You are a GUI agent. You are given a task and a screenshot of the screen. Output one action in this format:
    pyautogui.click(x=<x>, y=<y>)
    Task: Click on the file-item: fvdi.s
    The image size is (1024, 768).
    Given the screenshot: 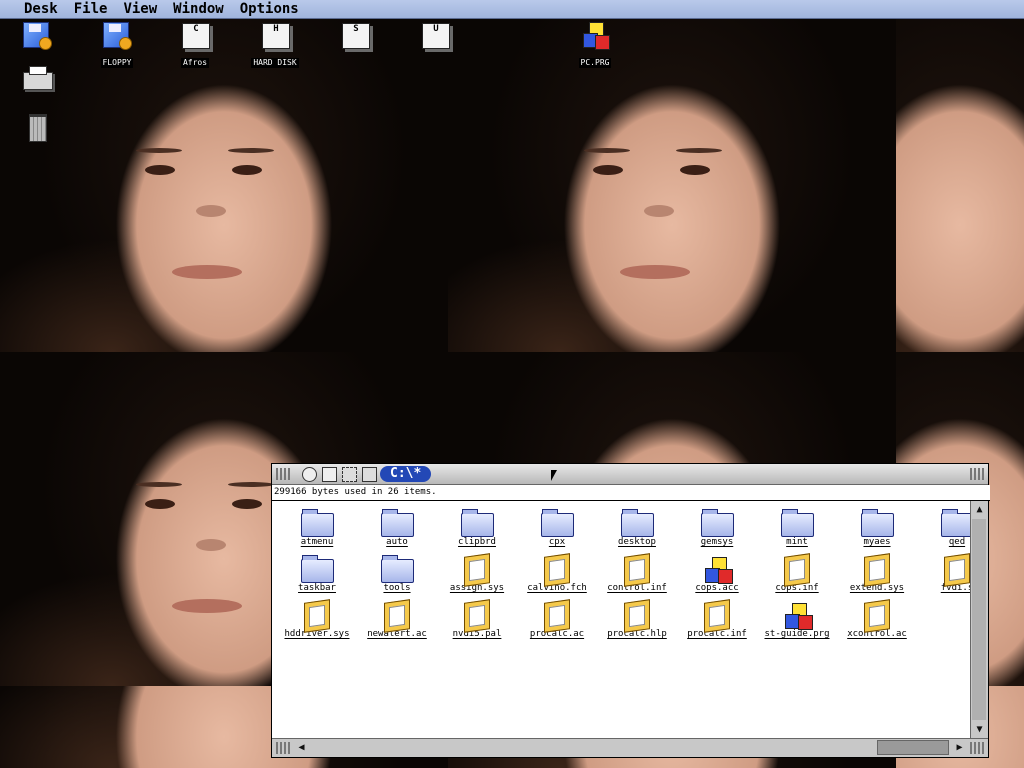 What is the action you would take?
    pyautogui.click(x=943, y=573)
    